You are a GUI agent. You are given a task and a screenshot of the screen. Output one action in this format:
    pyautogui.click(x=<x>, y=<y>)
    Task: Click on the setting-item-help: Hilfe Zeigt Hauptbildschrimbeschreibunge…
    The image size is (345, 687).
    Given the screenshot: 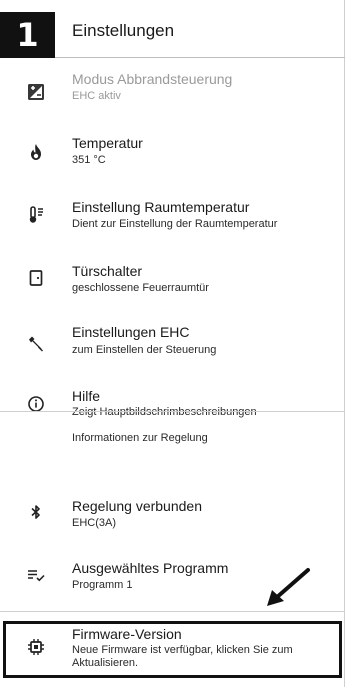 What is the action you would take?
    pyautogui.click(x=172, y=398)
    